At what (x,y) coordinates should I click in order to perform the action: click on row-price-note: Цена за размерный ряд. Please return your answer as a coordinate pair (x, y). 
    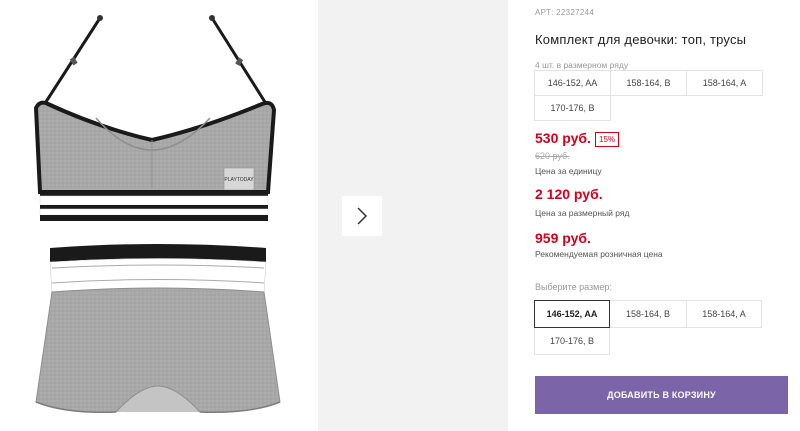
    Looking at the image, I should click on (582, 213).